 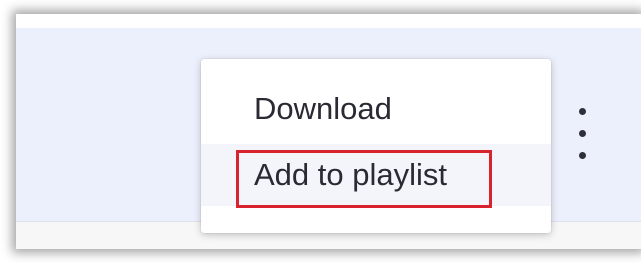 I want to click on more-options-button, so click(x=583, y=134).